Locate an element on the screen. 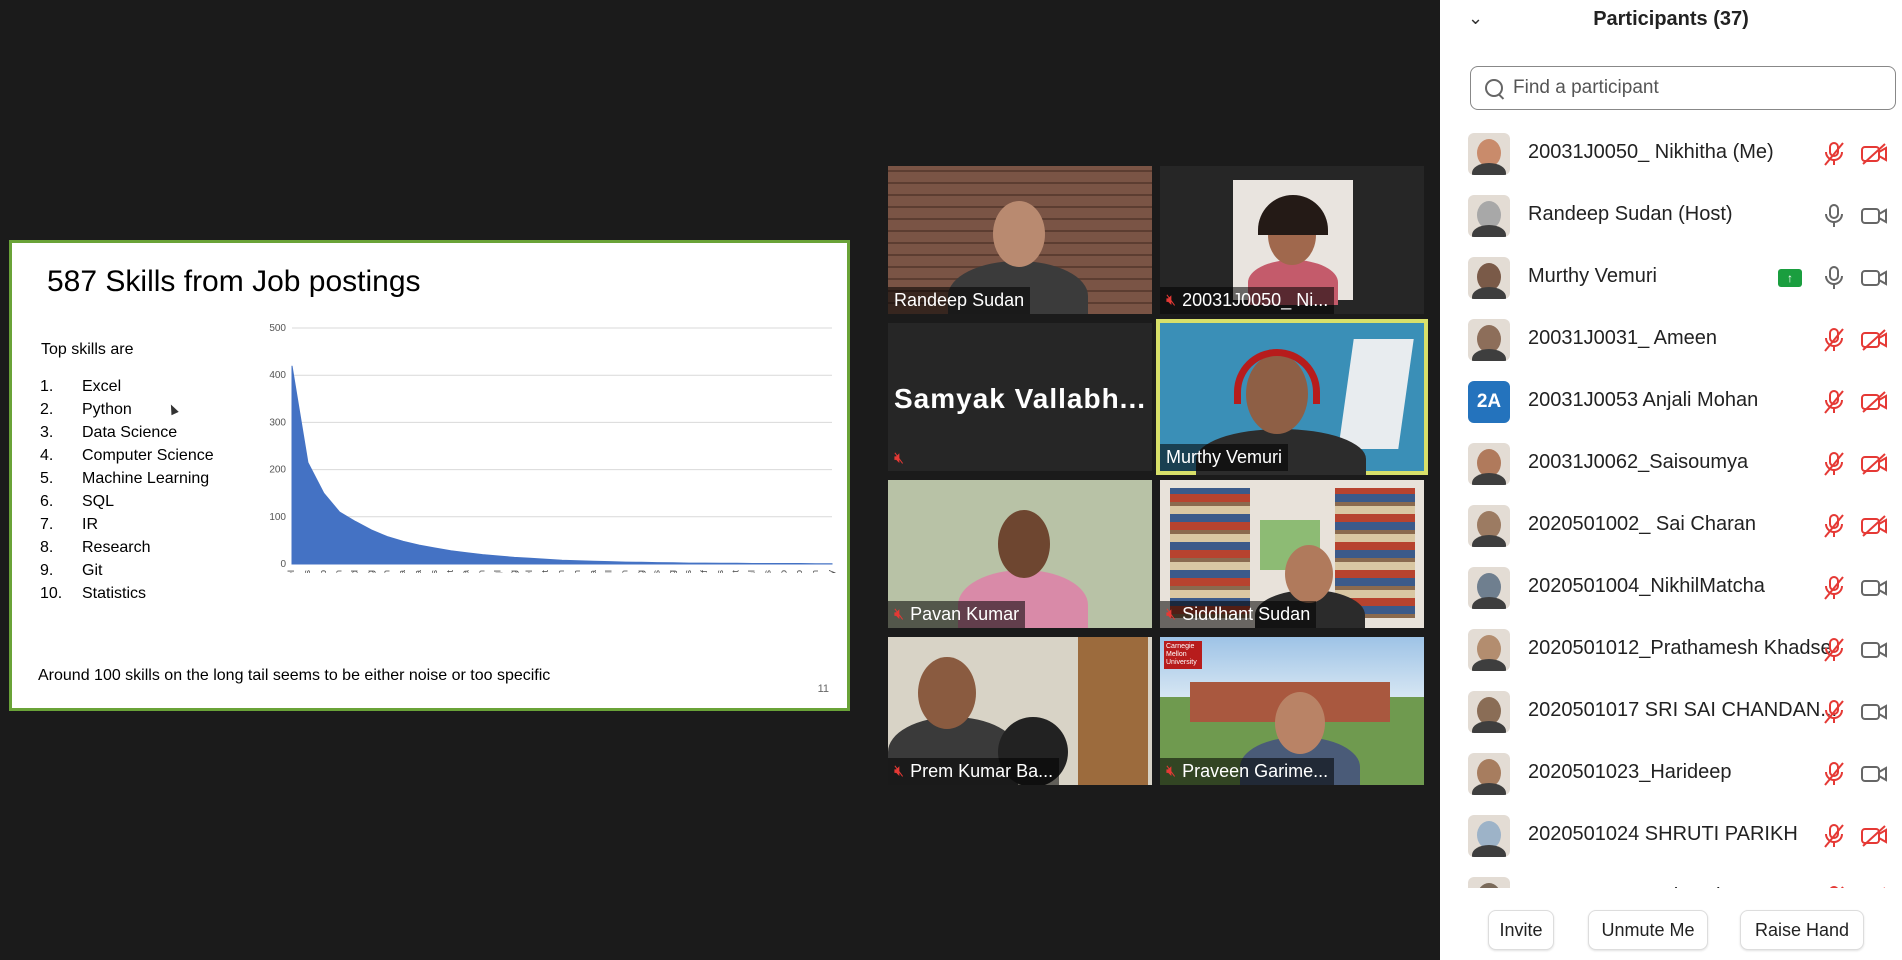  participant-row: 2020501023_Harideep is located at coordinates (1671, 774).